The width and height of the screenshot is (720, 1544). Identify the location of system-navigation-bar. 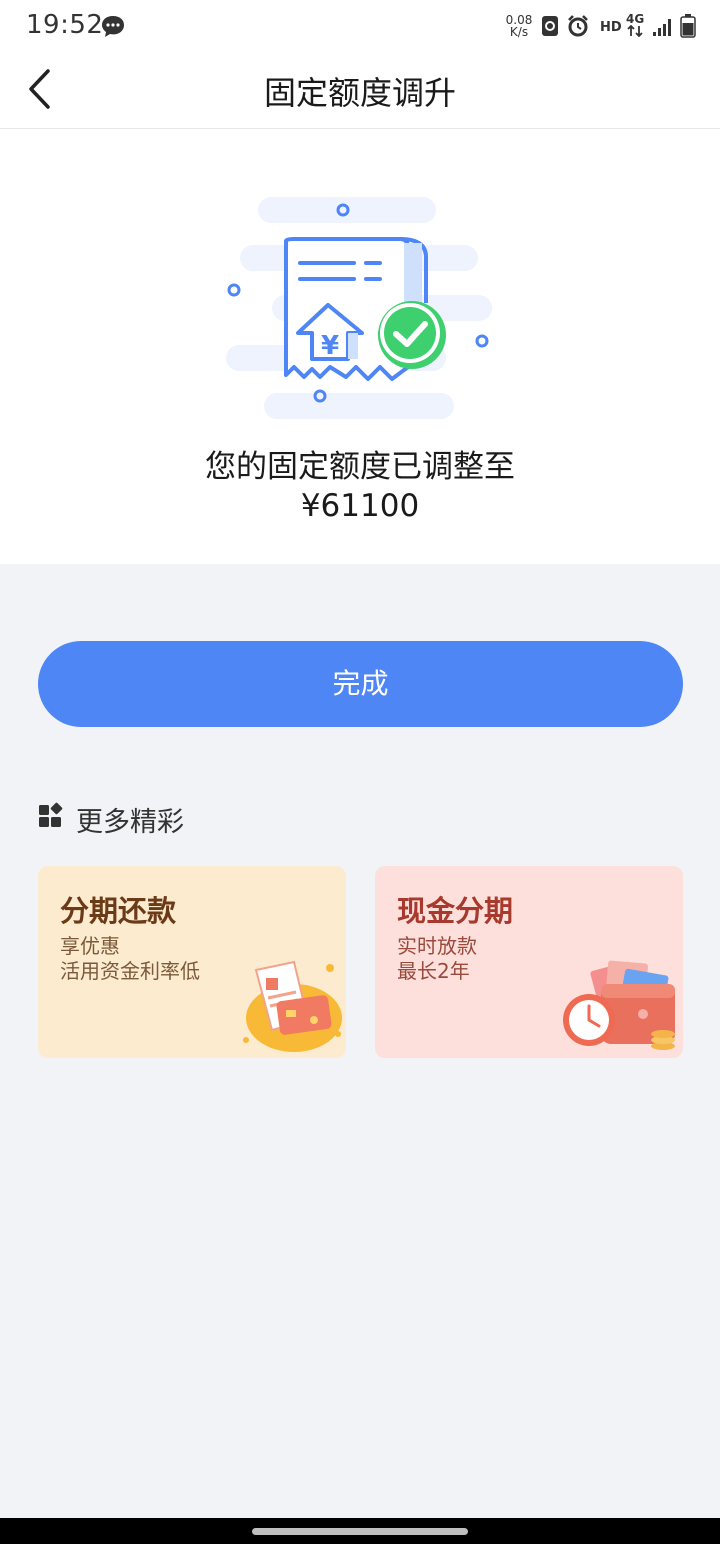
(360, 1531).